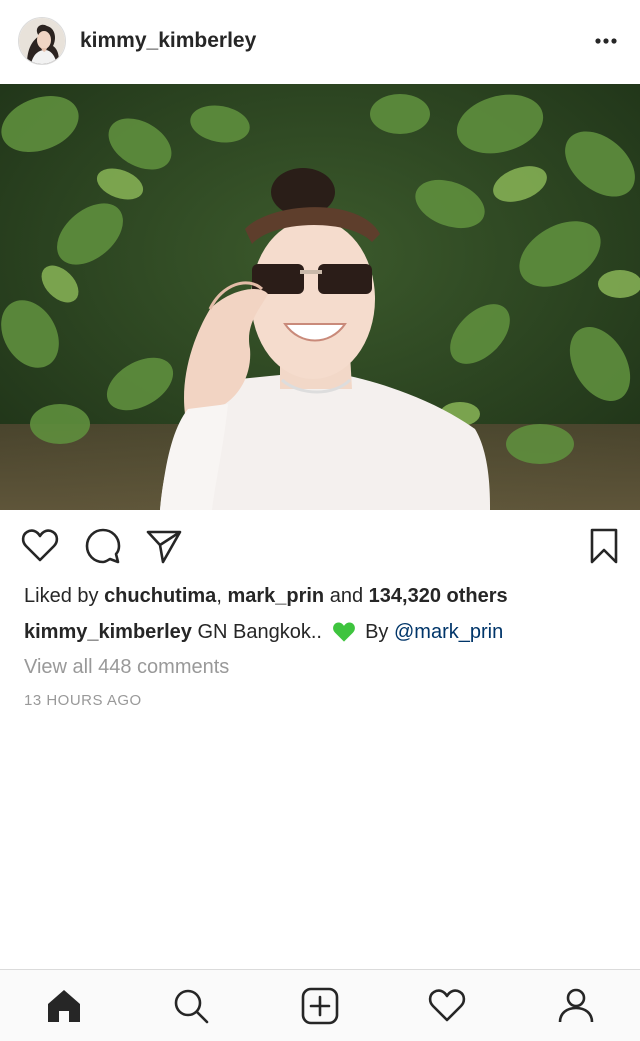  I want to click on avatar, so click(42, 41).